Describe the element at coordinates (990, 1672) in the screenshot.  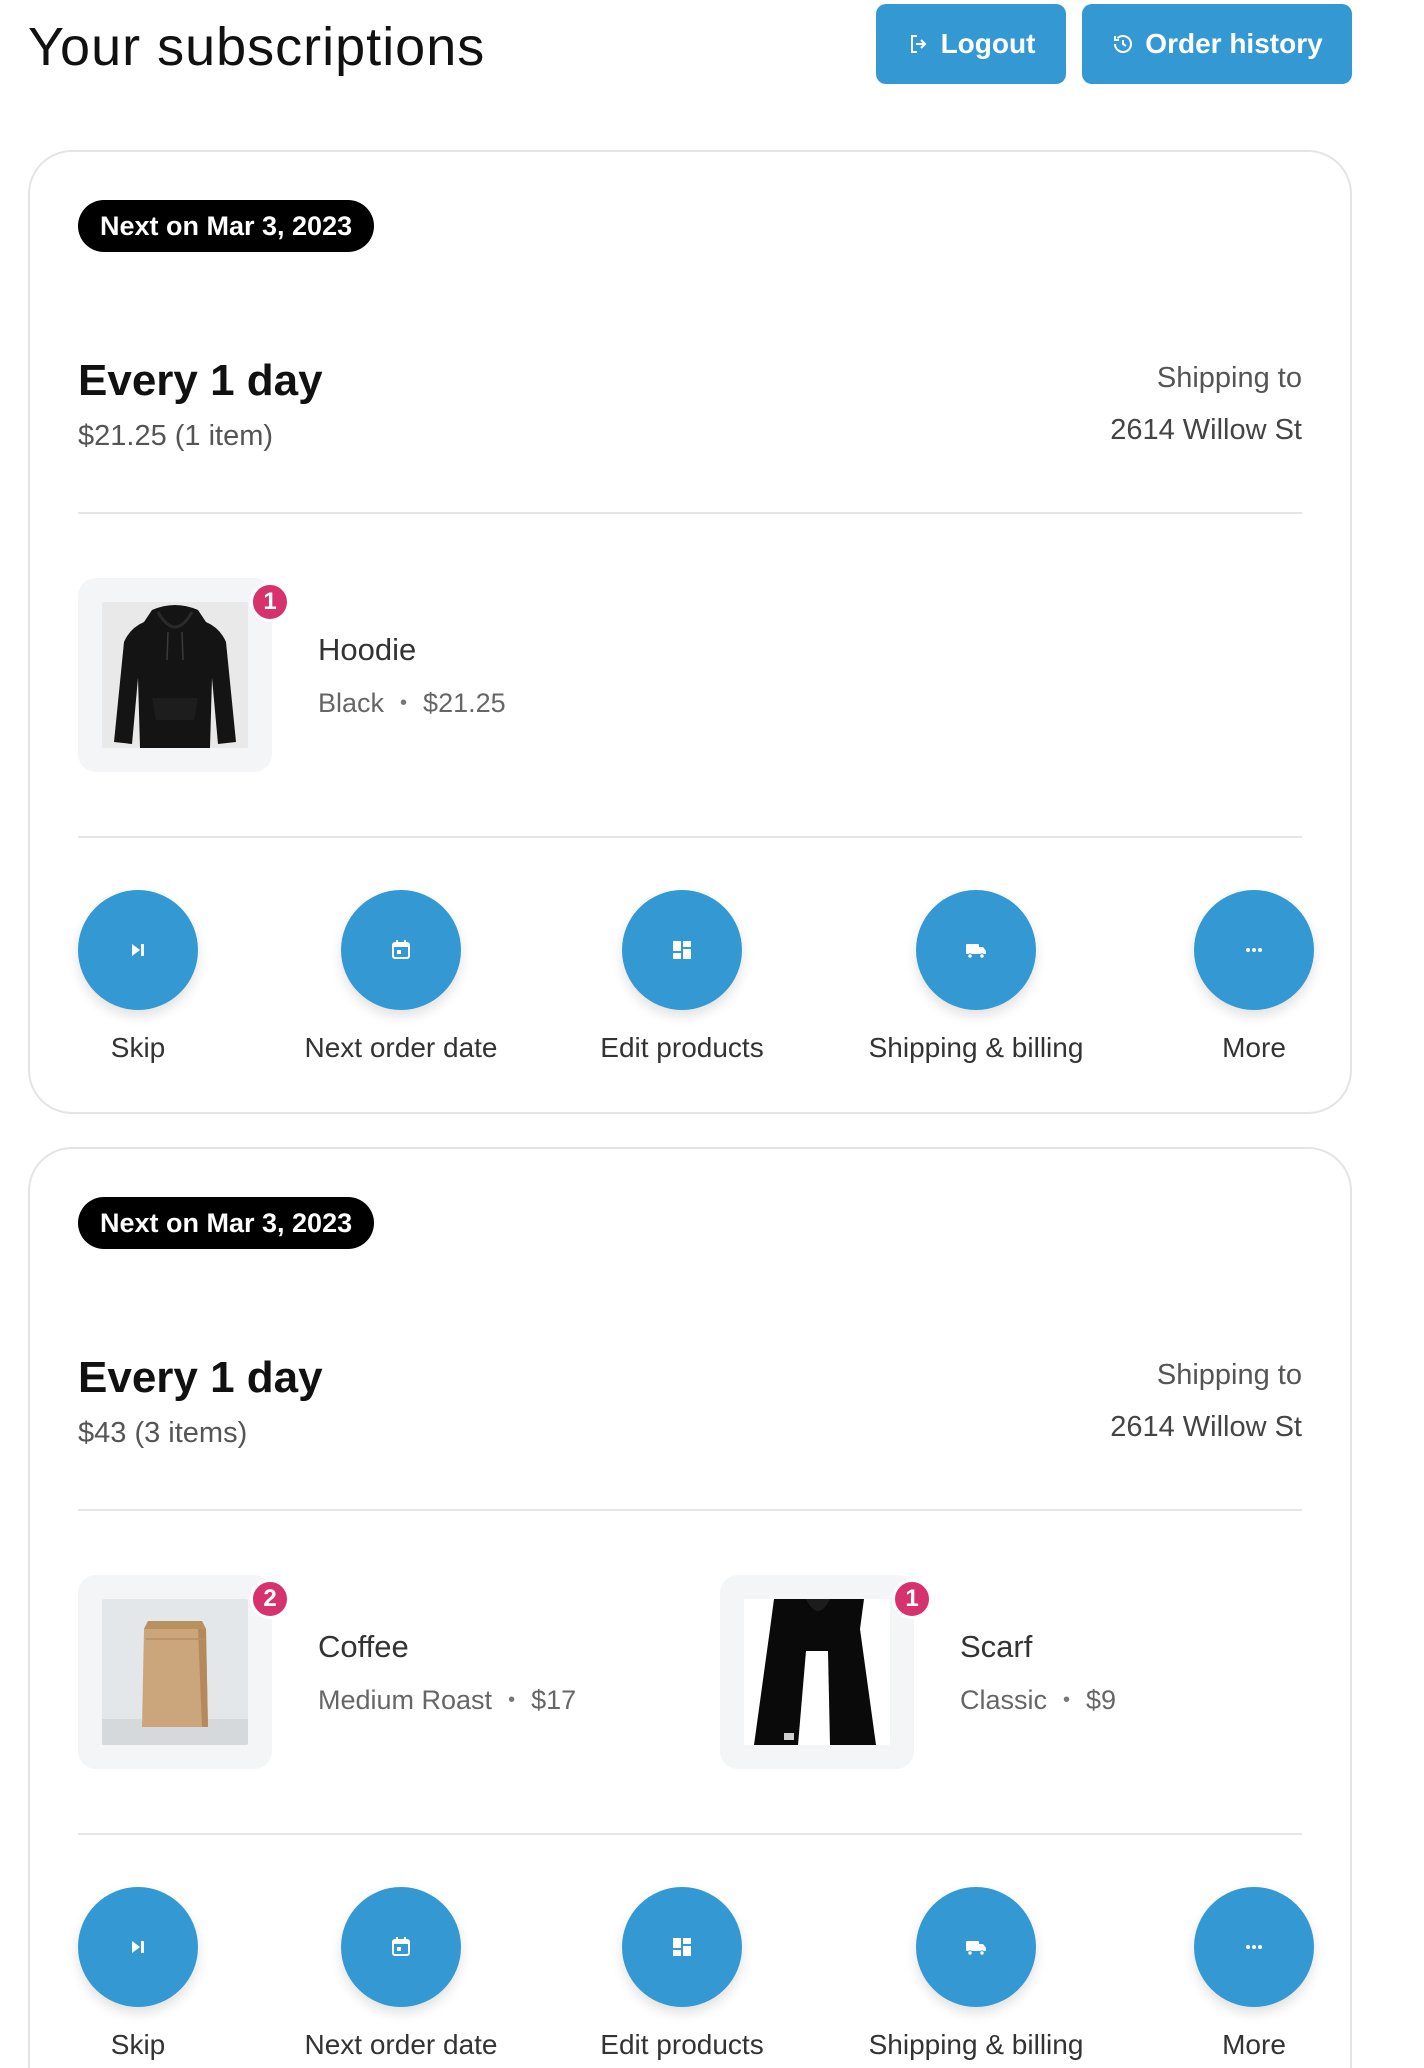
I see `product-item: 1 Scarf Classic • $9` at that location.